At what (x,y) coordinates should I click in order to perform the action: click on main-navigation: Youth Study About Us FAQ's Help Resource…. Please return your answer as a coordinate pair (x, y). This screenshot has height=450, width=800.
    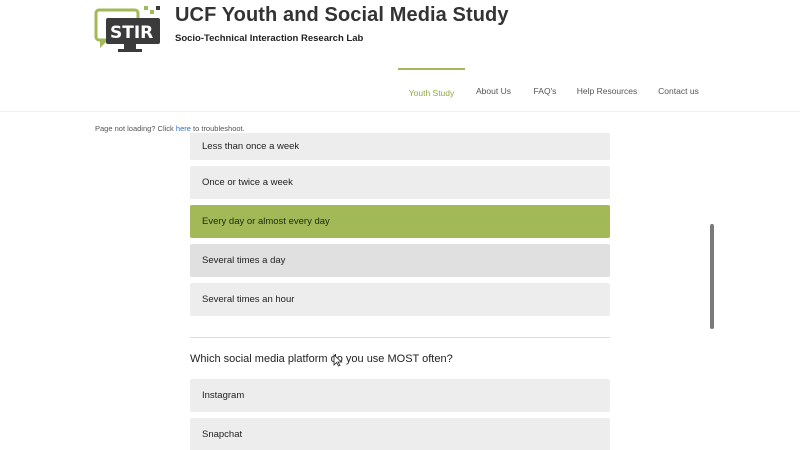
    Looking at the image, I should click on (400, 90).